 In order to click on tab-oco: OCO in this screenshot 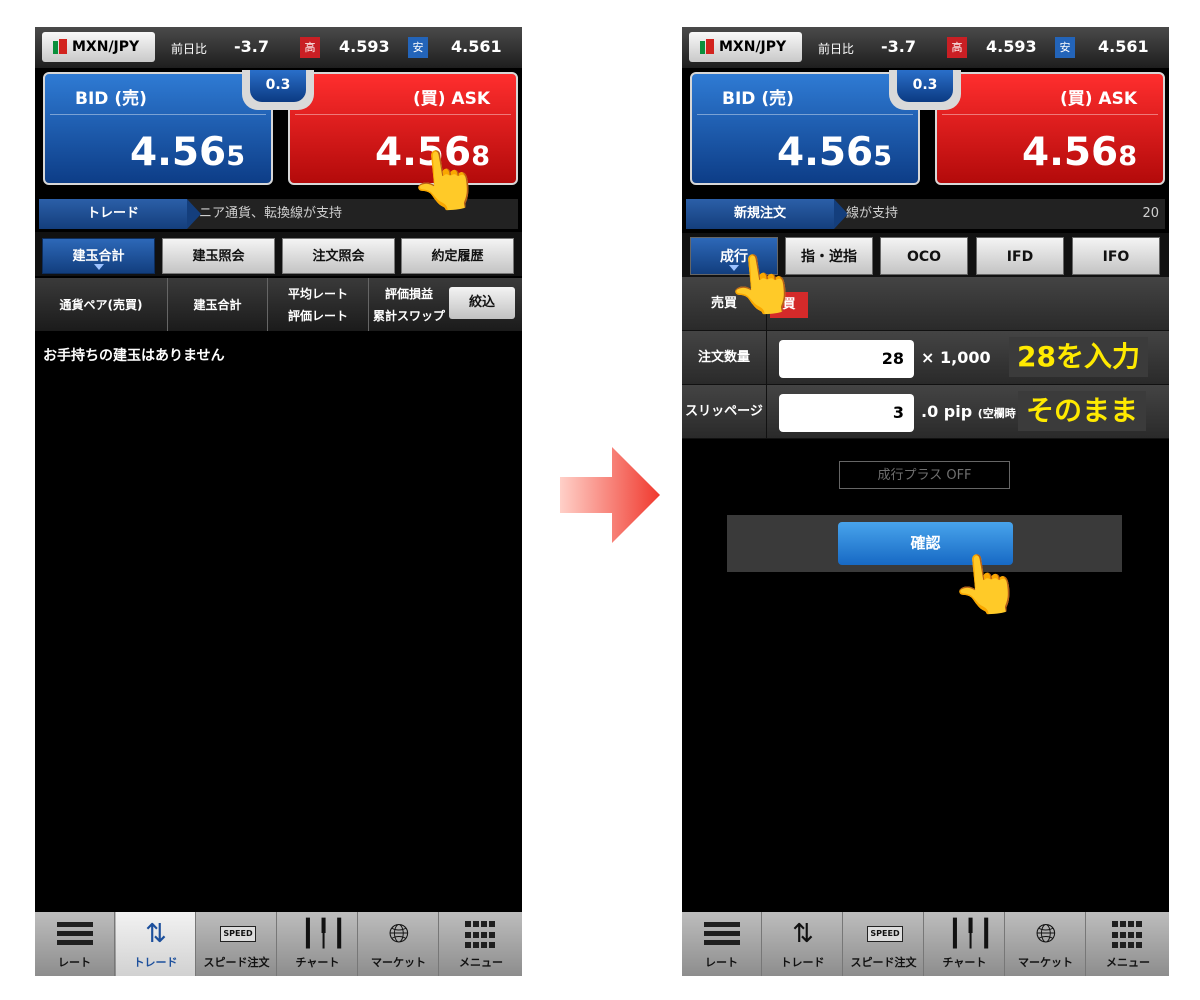, I will do `click(924, 256)`.